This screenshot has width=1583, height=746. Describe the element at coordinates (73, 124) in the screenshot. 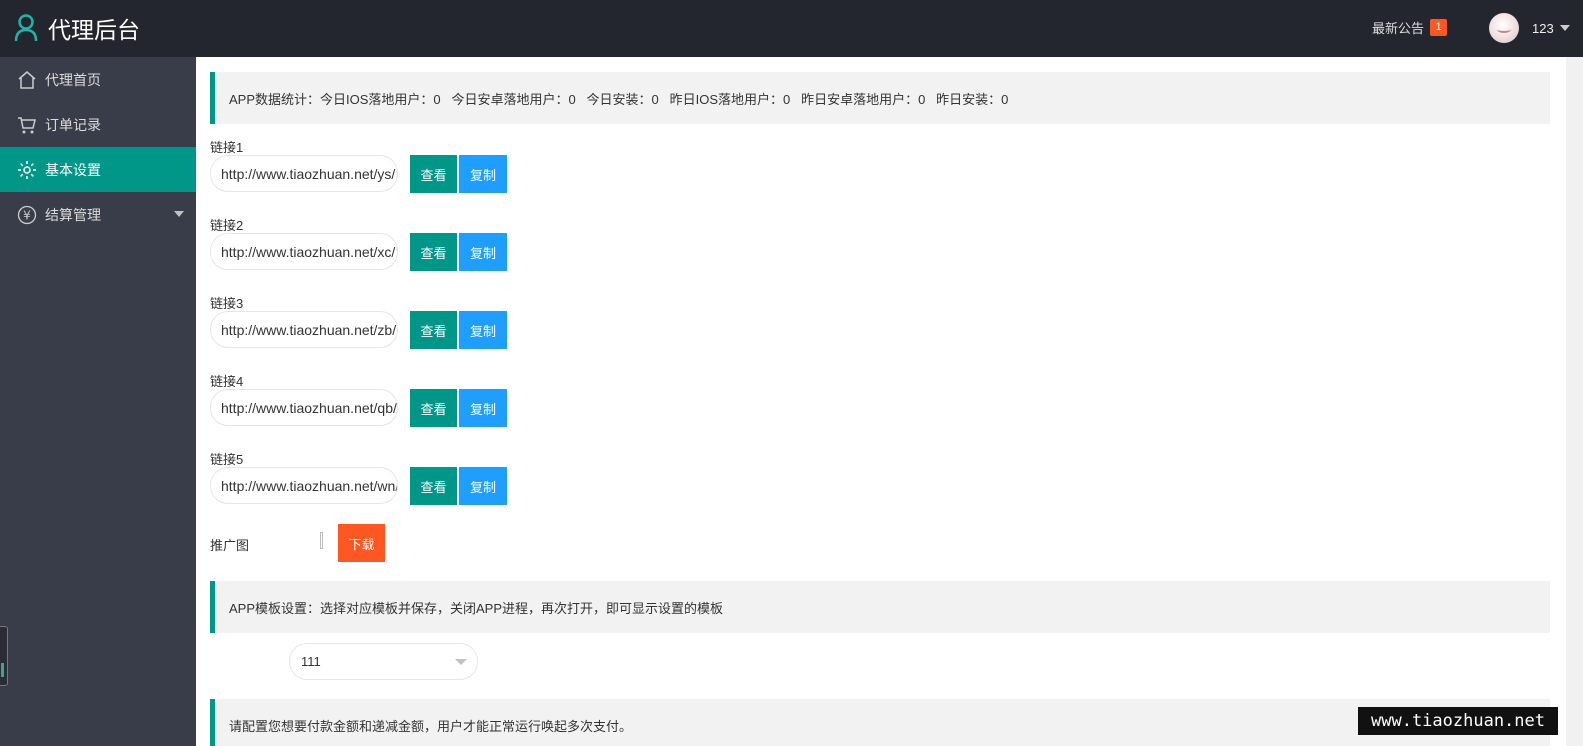

I see `sidebar-item-label: 订单记录` at that location.